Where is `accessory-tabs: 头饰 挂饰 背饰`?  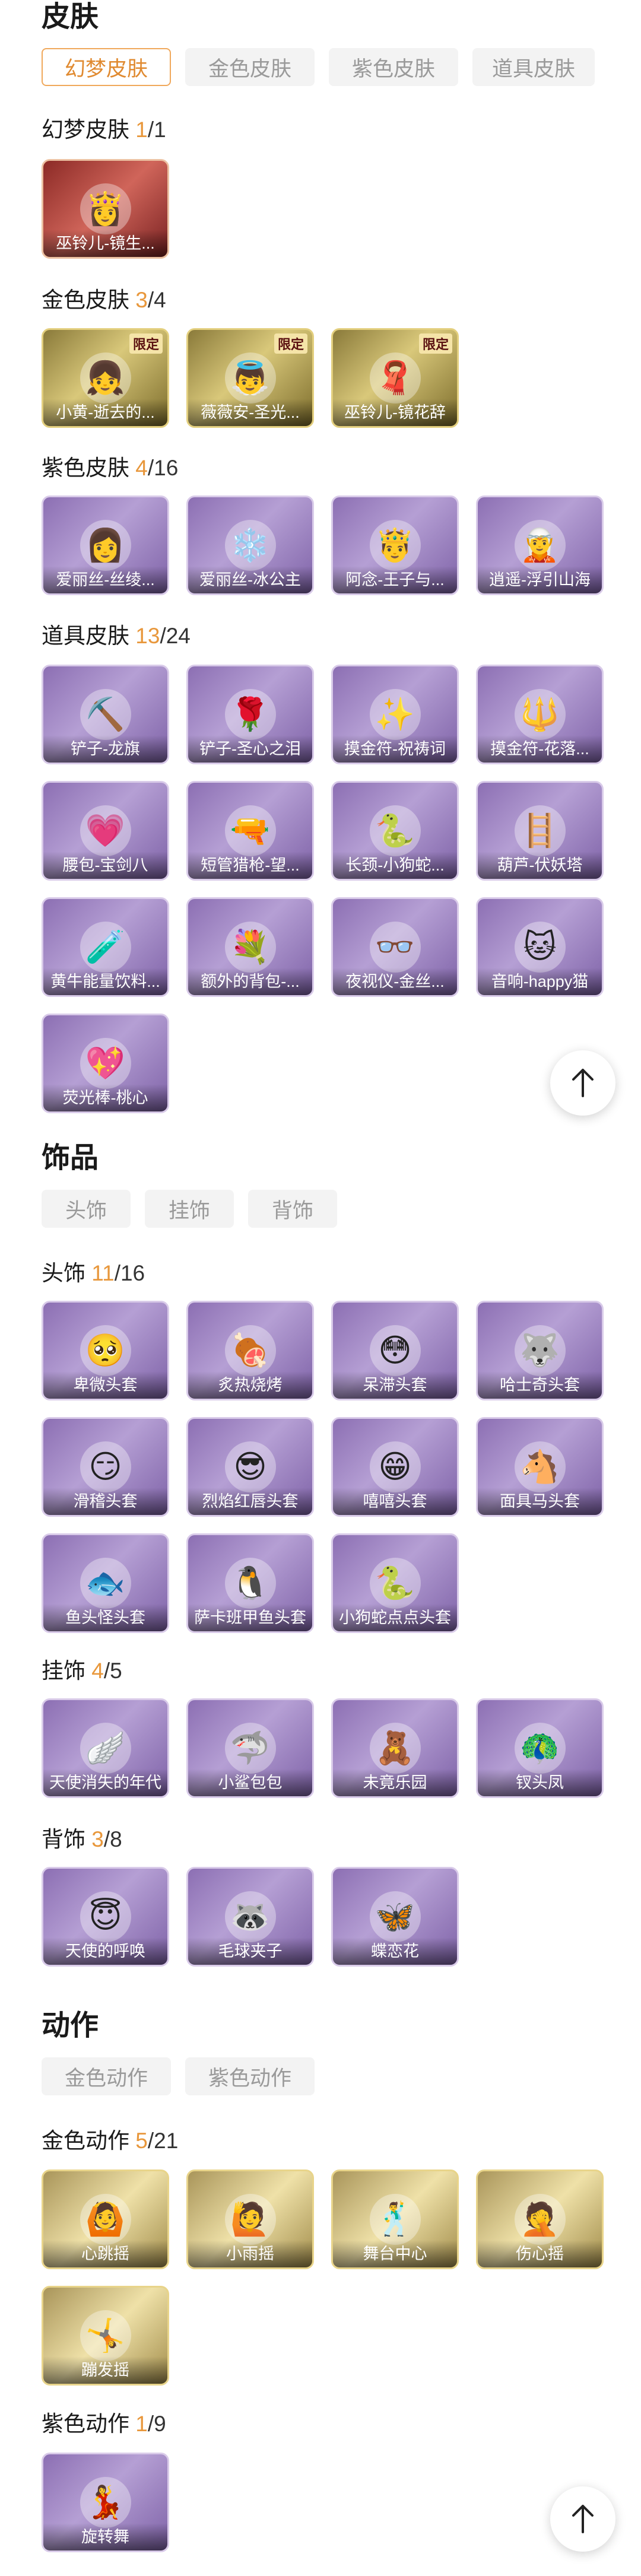 accessory-tabs: 头饰 挂饰 背饰 is located at coordinates (189, 1209).